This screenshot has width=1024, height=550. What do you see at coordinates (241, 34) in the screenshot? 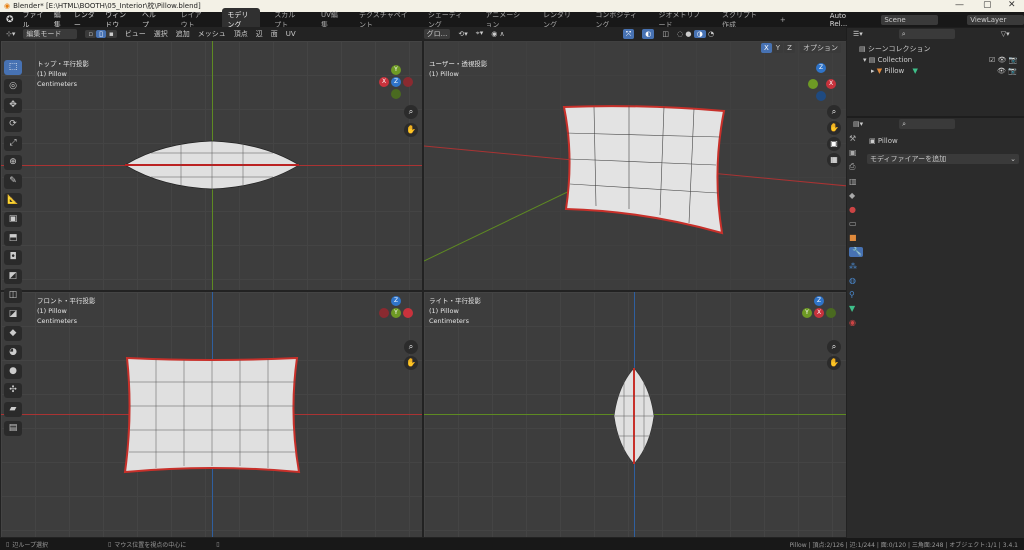
I see `menu-vertex: 頂点` at bounding box center [241, 34].